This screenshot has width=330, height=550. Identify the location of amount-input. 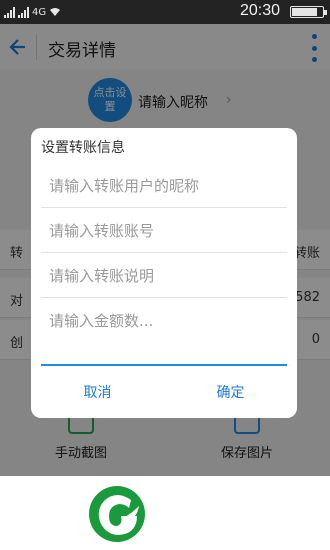
(164, 321).